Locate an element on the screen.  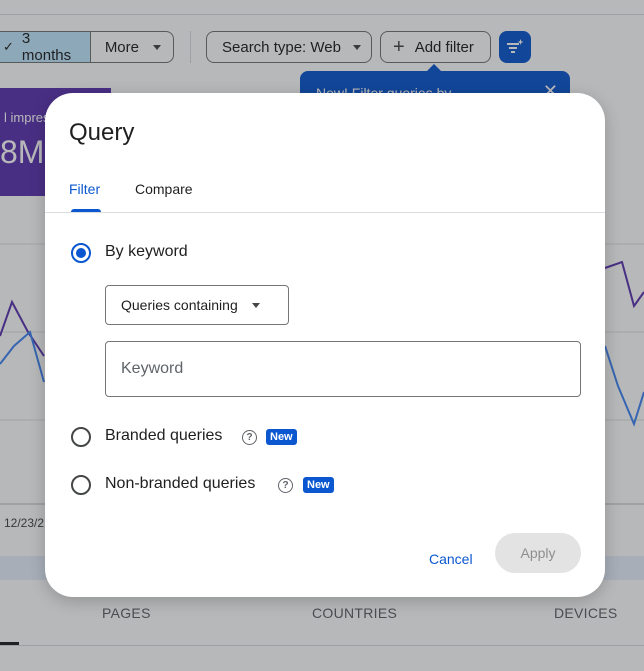
tabs-divider is located at coordinates (325, 212).